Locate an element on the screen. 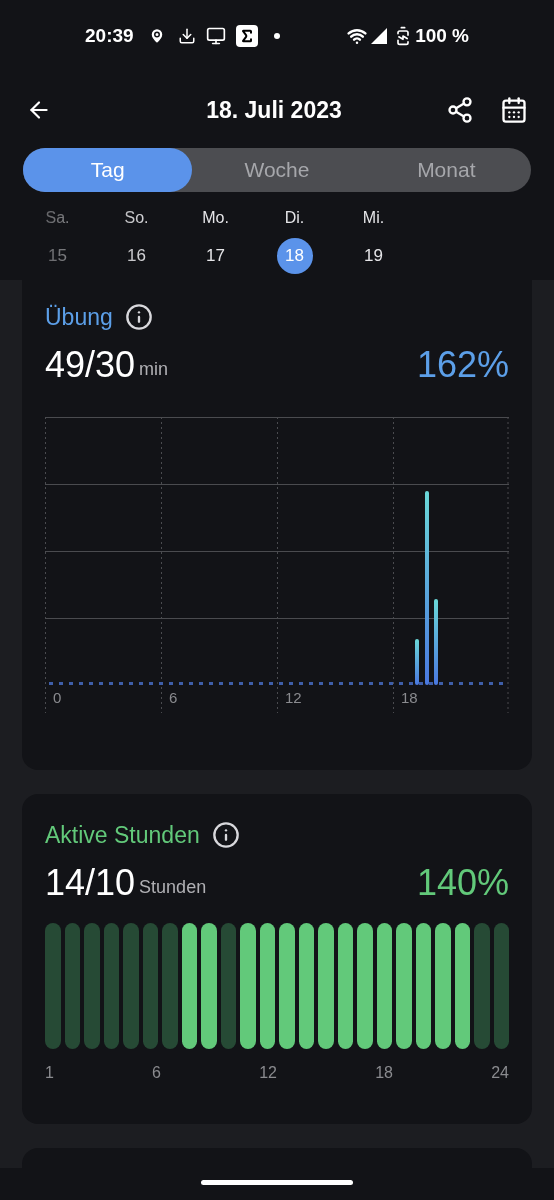  axis-label: 24 is located at coordinates (500, 1072).